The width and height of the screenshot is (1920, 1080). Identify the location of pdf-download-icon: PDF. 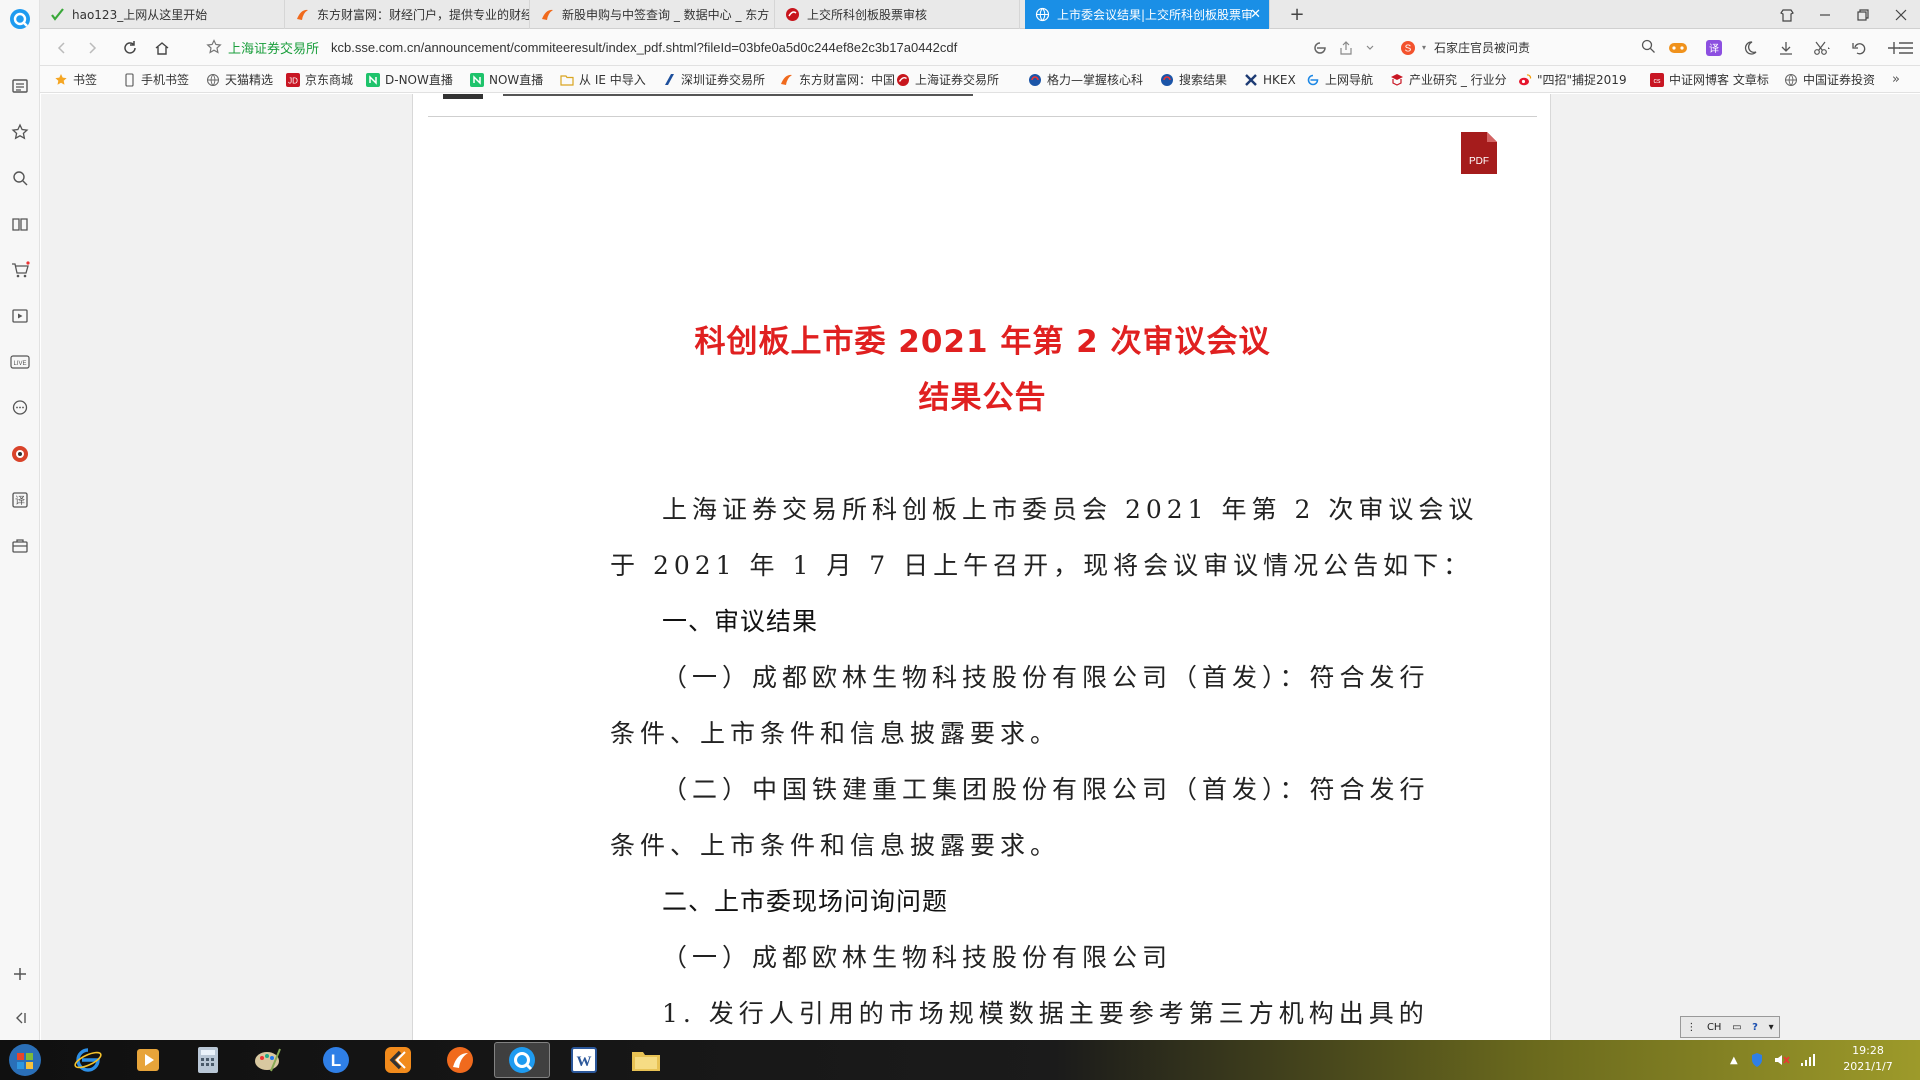
(1479, 153).